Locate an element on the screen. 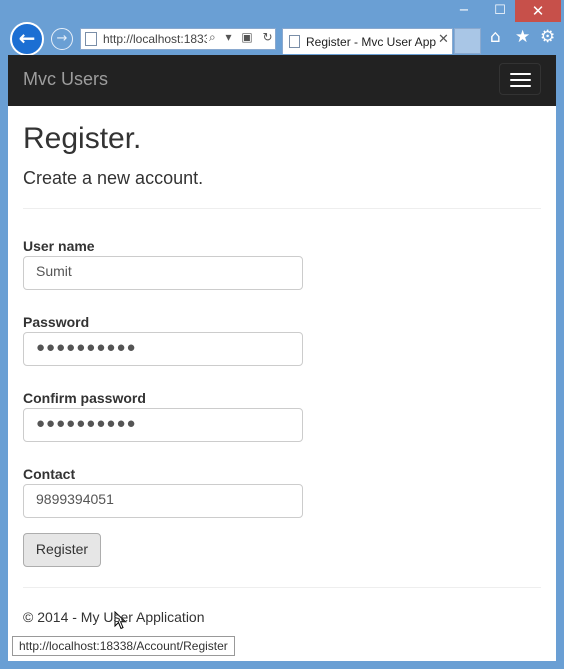 The width and height of the screenshot is (564, 669). maximize-button: ☐ is located at coordinates (500, 11).